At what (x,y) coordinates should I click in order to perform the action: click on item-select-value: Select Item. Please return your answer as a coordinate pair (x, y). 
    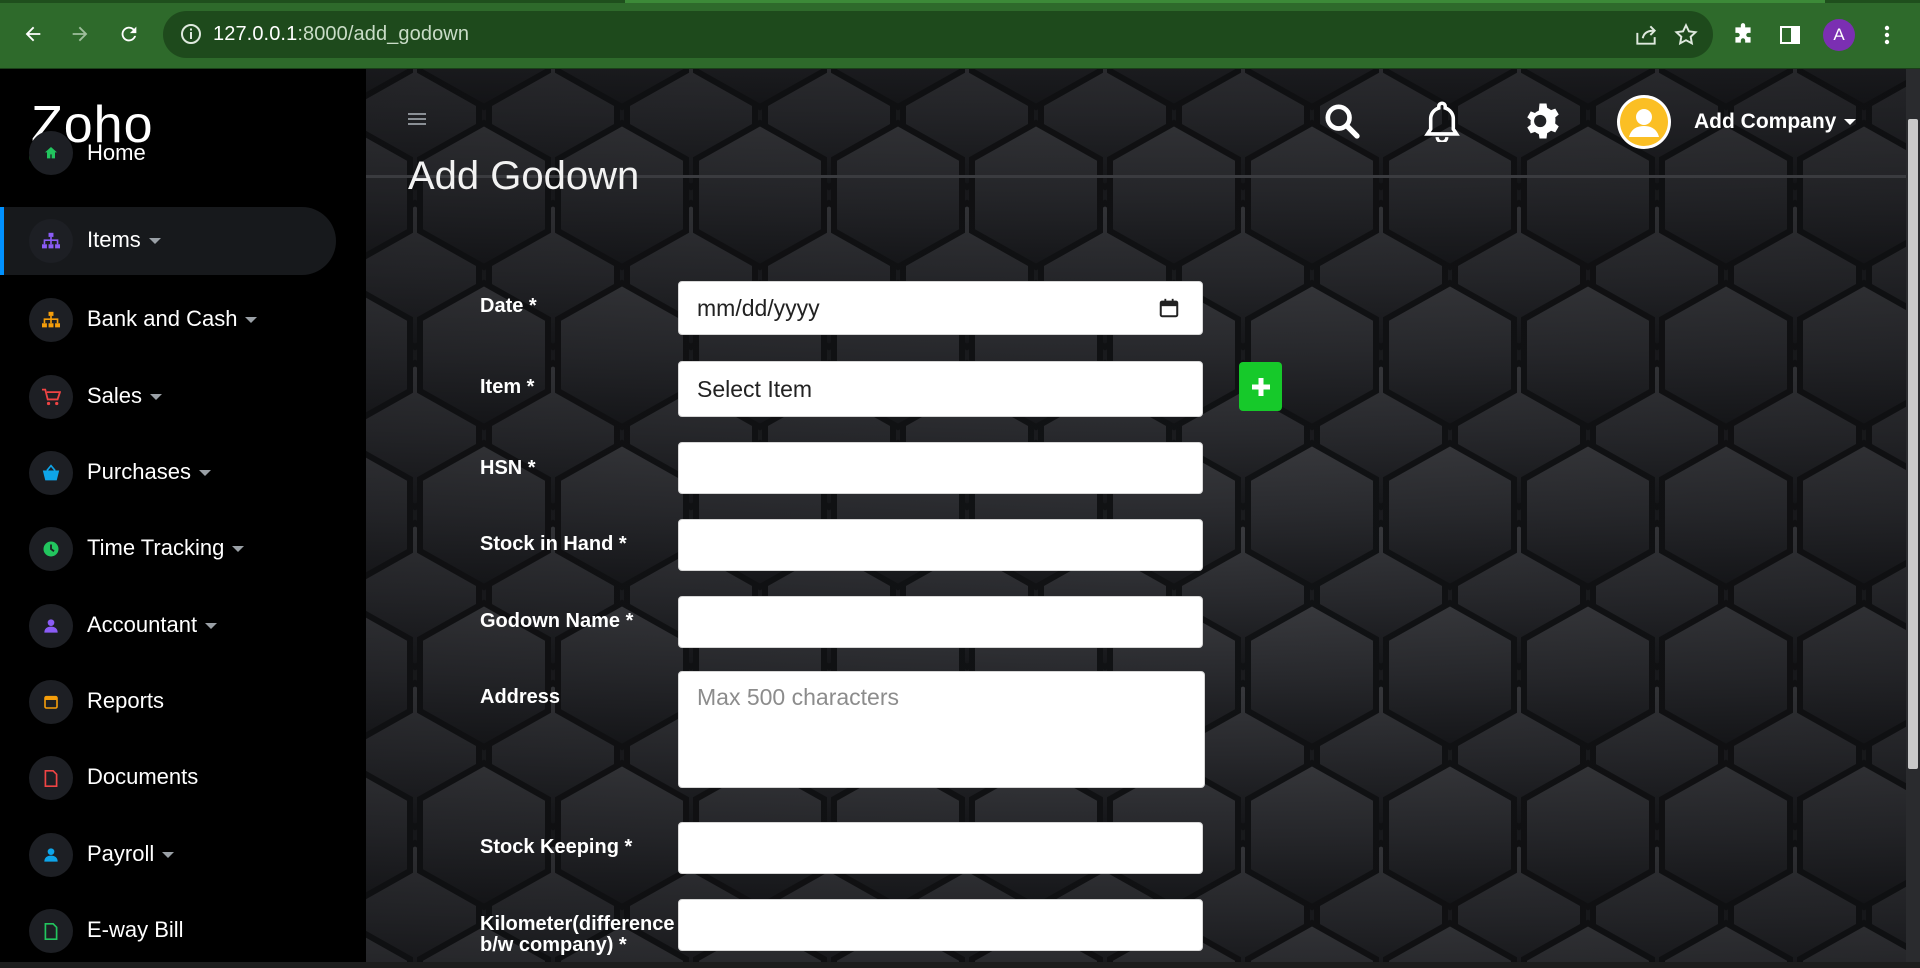
    Looking at the image, I should click on (755, 388).